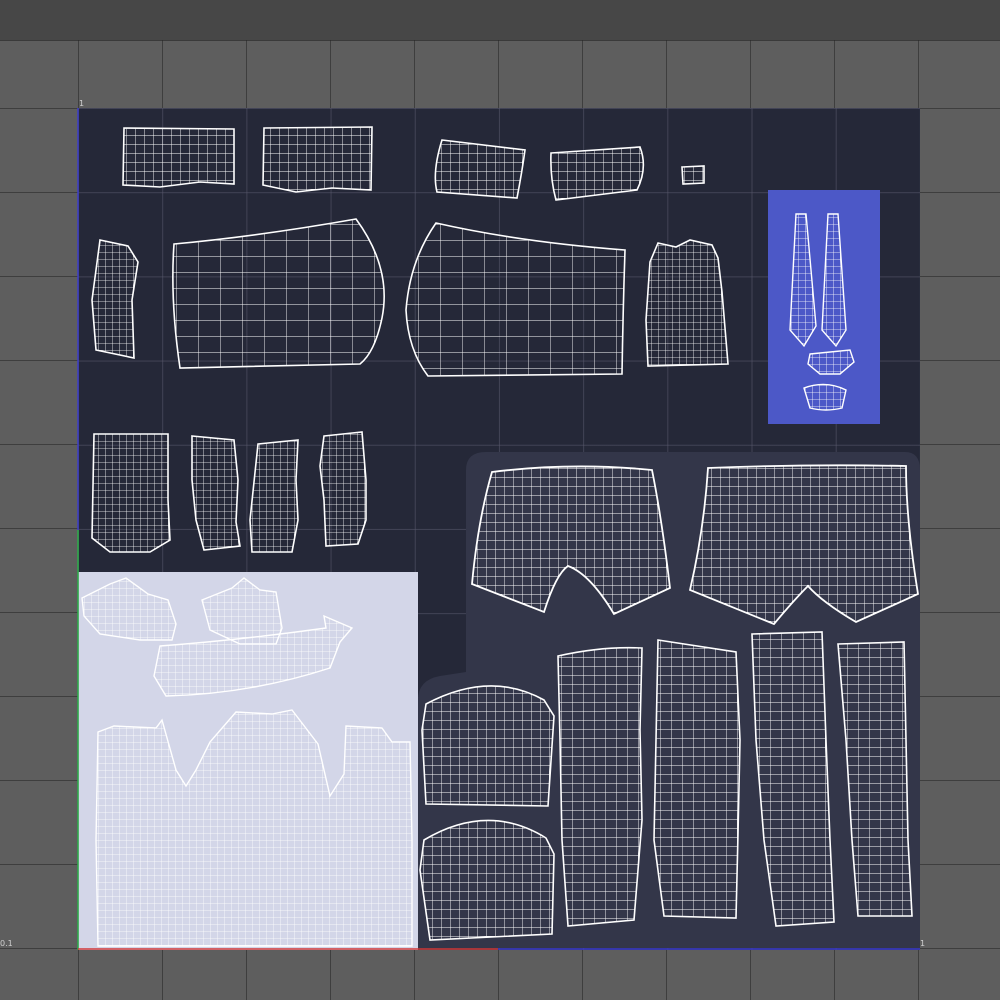  What do you see at coordinates (487, 880) in the screenshot?
I see `seat-patch-bottom` at bounding box center [487, 880].